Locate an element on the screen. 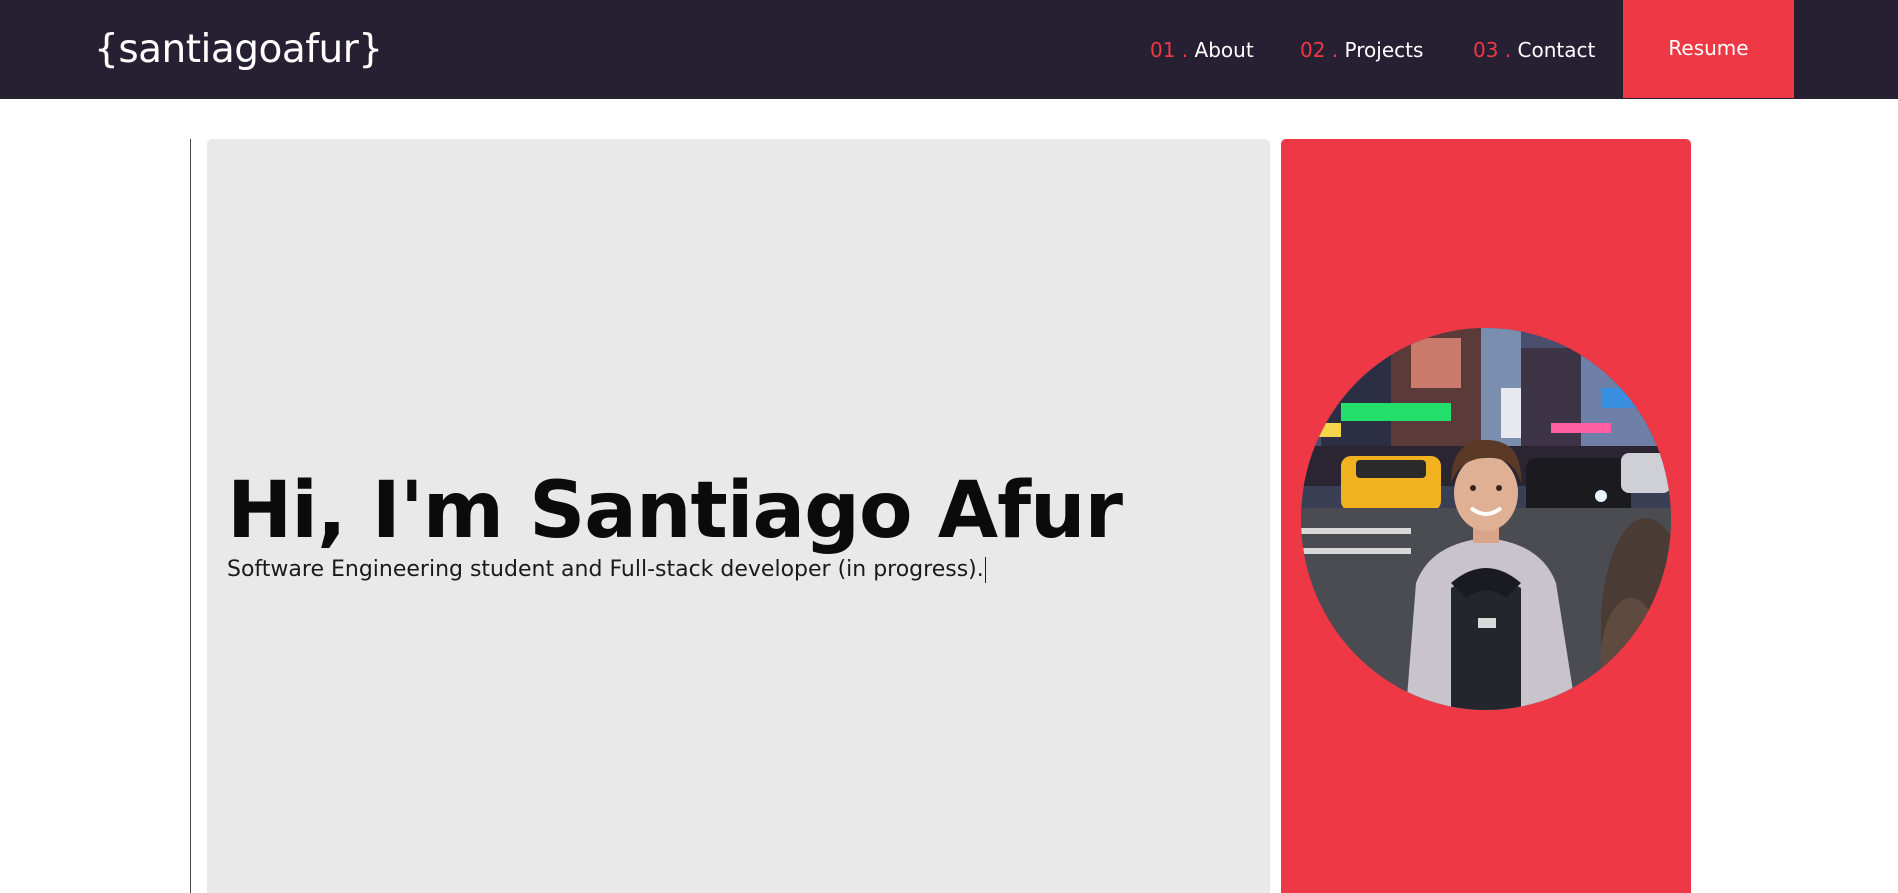  nav-link-contact: 03 . Contact is located at coordinates (1534, 50).